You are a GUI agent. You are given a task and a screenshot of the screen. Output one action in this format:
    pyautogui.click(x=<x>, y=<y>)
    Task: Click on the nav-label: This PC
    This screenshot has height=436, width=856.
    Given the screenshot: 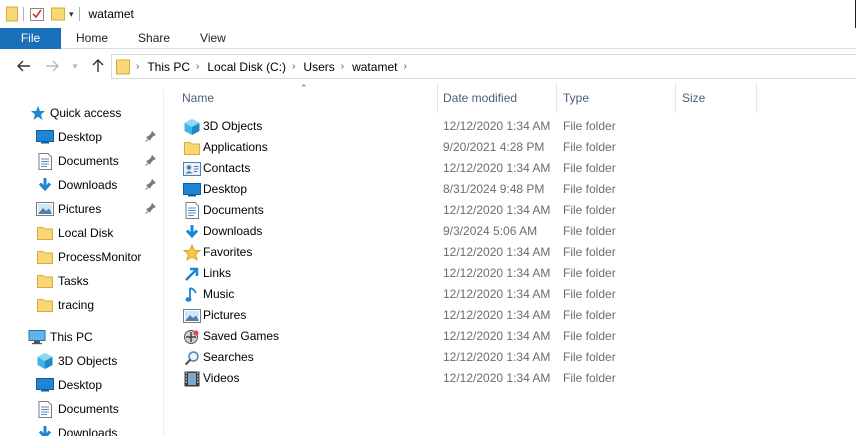 What is the action you would take?
    pyautogui.click(x=71, y=337)
    